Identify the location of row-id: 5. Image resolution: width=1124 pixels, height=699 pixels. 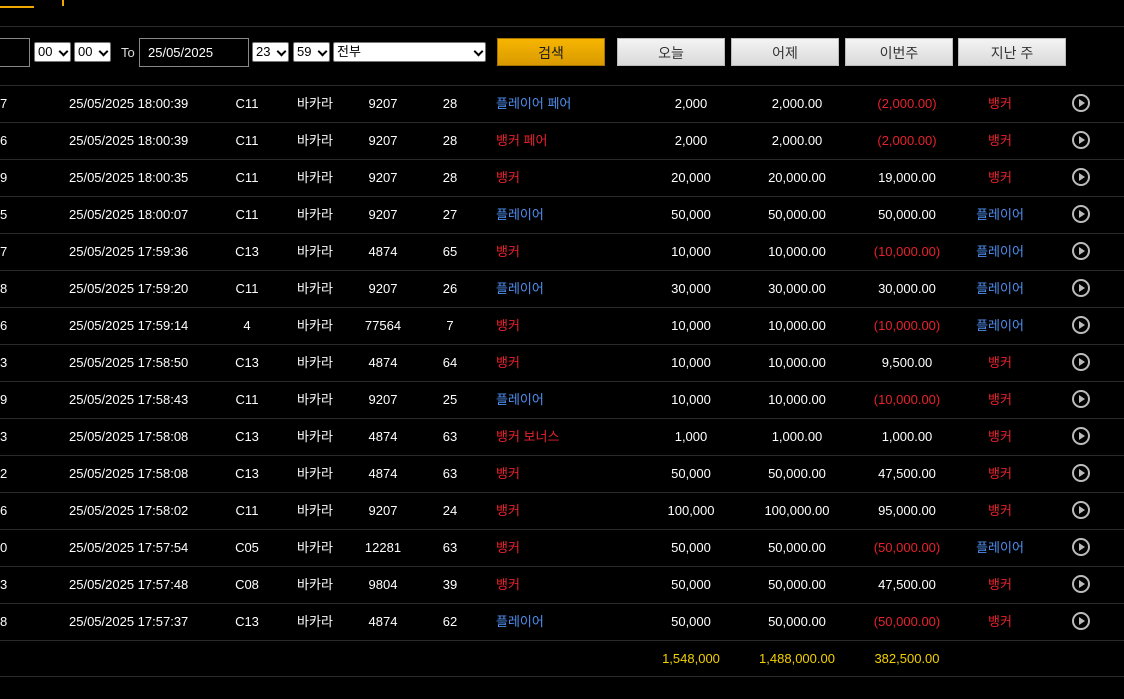
(4, 214).